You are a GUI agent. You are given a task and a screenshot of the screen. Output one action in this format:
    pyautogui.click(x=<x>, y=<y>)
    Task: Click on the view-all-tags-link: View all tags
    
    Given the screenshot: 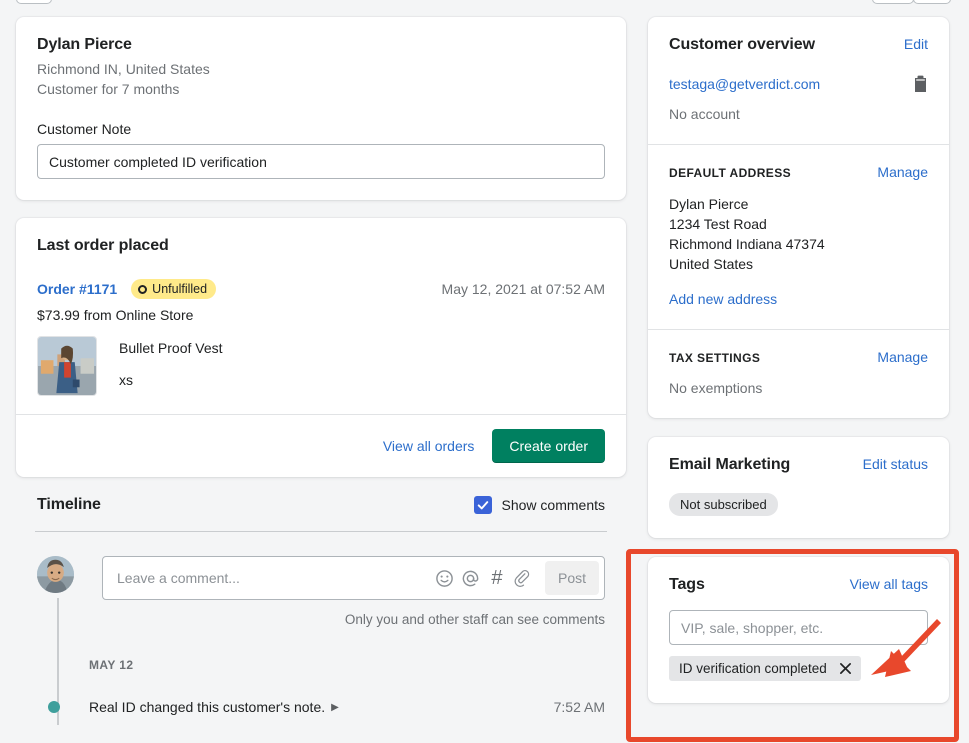 What is the action you would take?
    pyautogui.click(x=889, y=584)
    